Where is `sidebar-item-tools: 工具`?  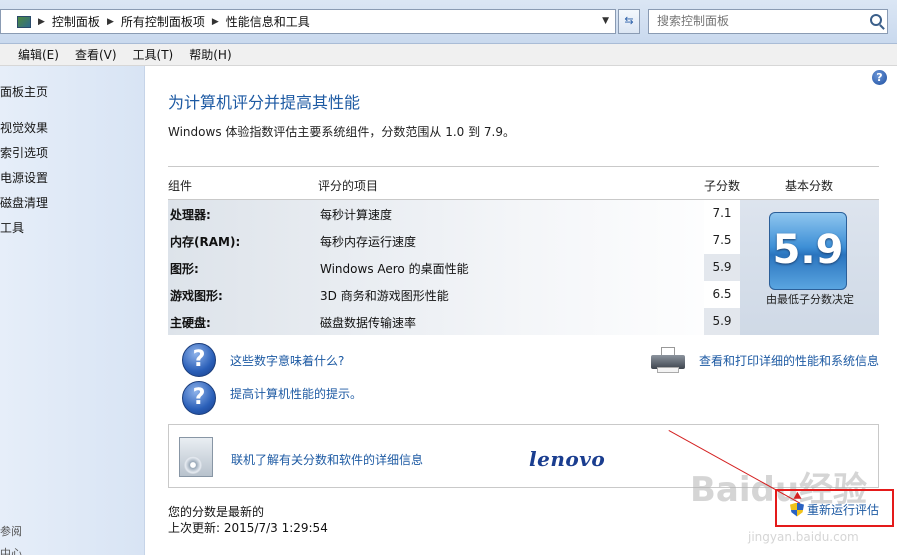 sidebar-item-tools: 工具 is located at coordinates (12, 227).